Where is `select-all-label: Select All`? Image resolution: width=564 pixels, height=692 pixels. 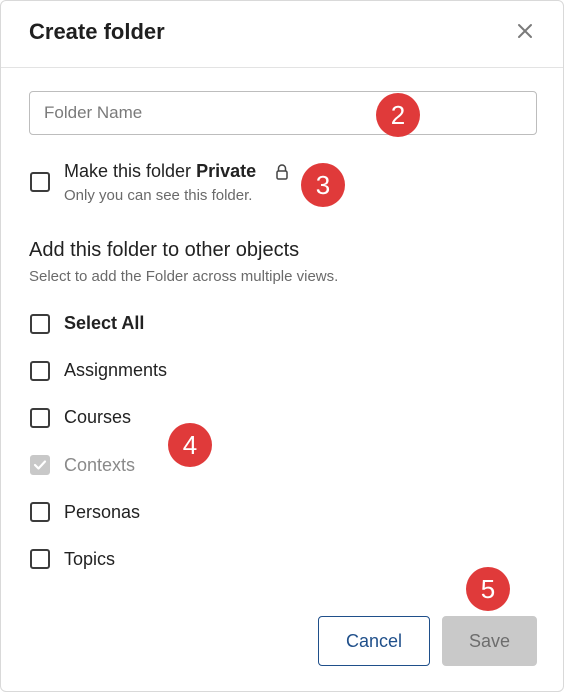 select-all-label: Select All is located at coordinates (104, 323).